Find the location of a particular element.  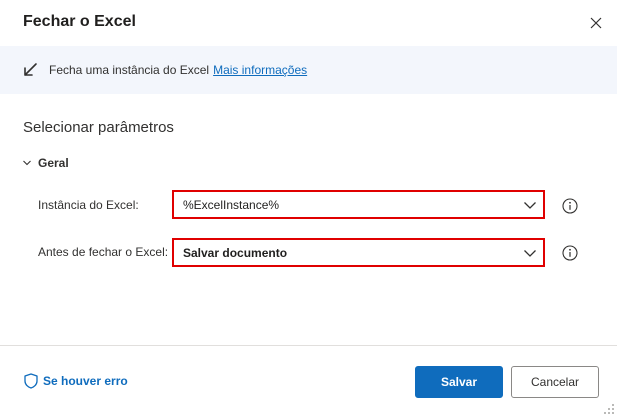

group-label: Geral is located at coordinates (53, 163).